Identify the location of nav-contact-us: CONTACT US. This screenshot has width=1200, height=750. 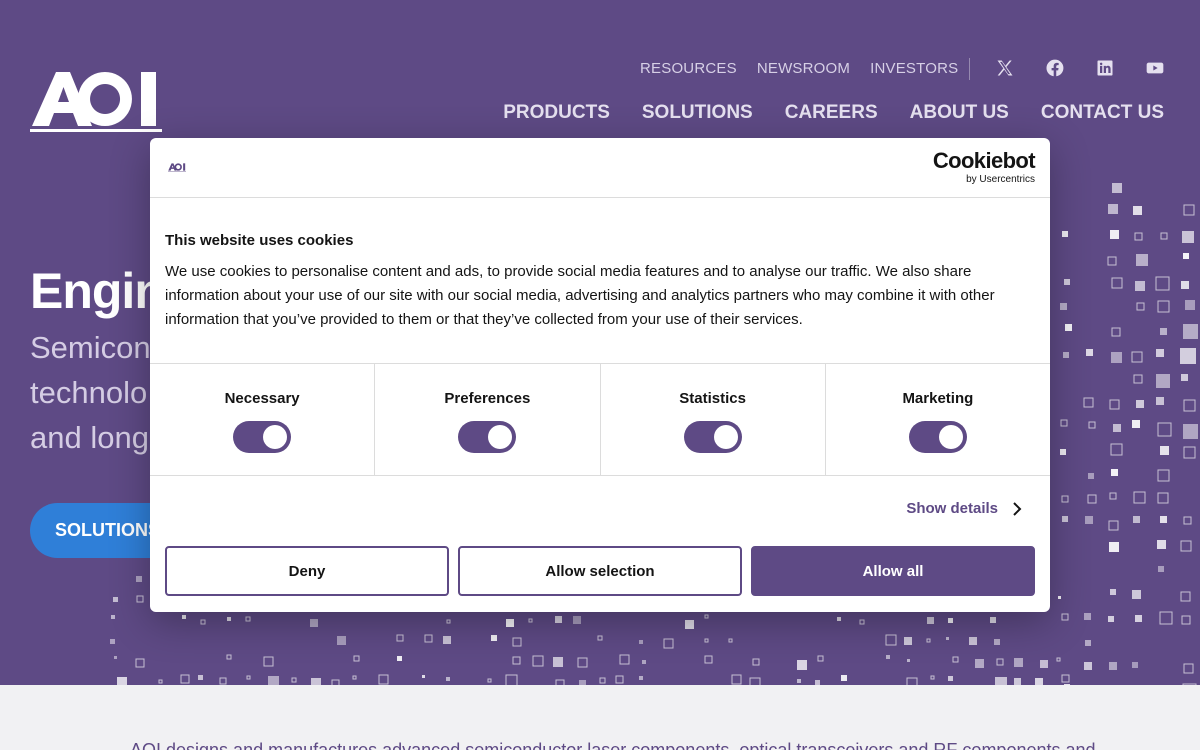
(1102, 113).